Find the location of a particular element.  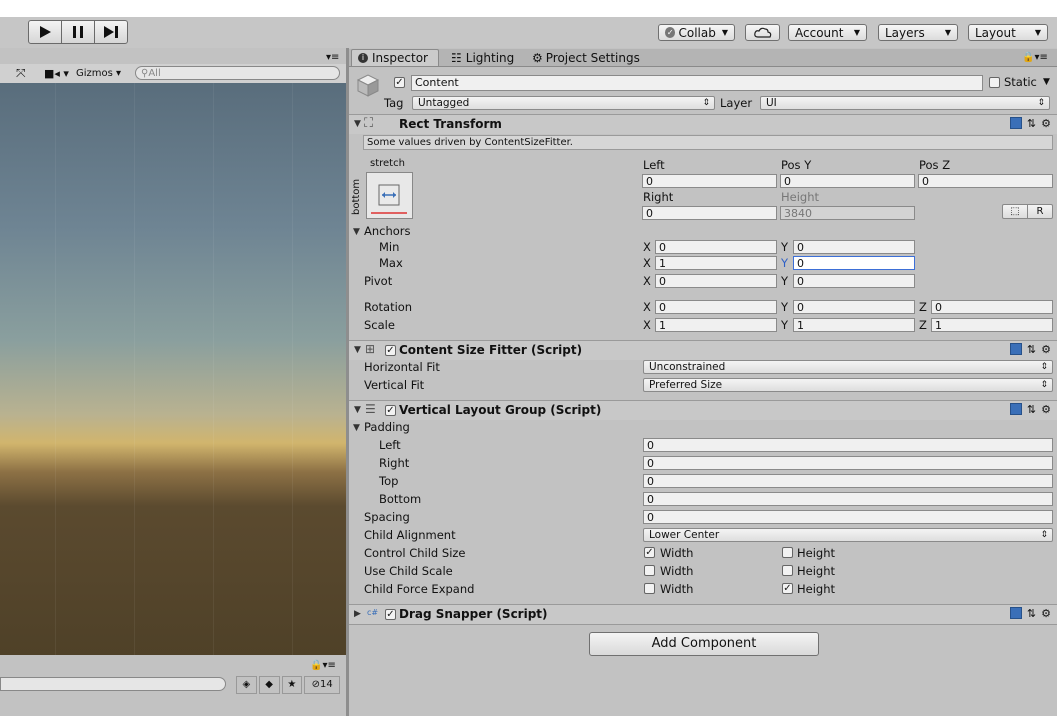

expand-height-checkbox: ✓ is located at coordinates (787, 588).